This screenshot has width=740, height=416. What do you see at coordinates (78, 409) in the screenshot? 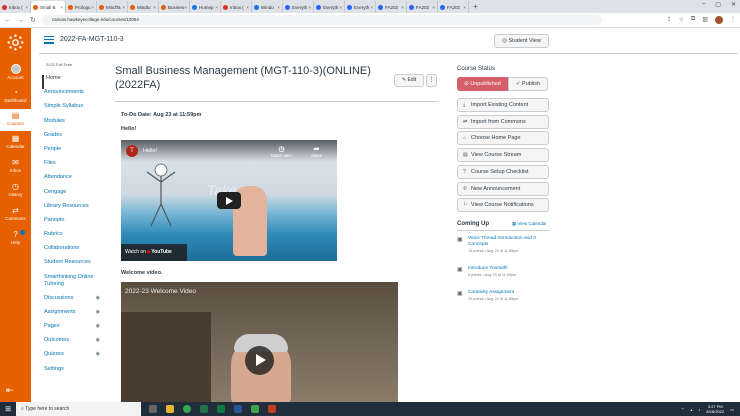
I see `taskbar-search-input: ⌕ Type here to search` at bounding box center [78, 409].